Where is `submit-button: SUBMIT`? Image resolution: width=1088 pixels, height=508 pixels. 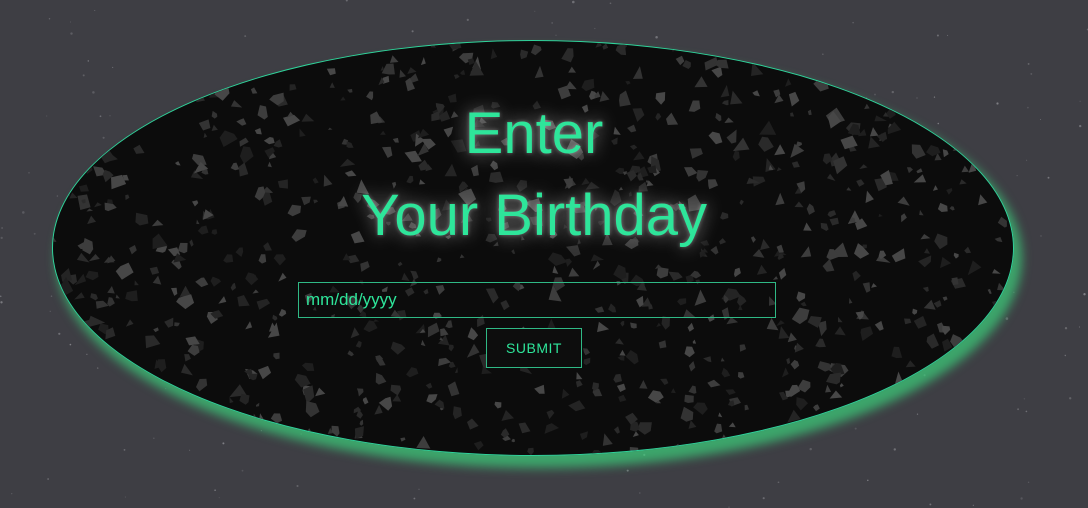 submit-button: SUBMIT is located at coordinates (534, 348).